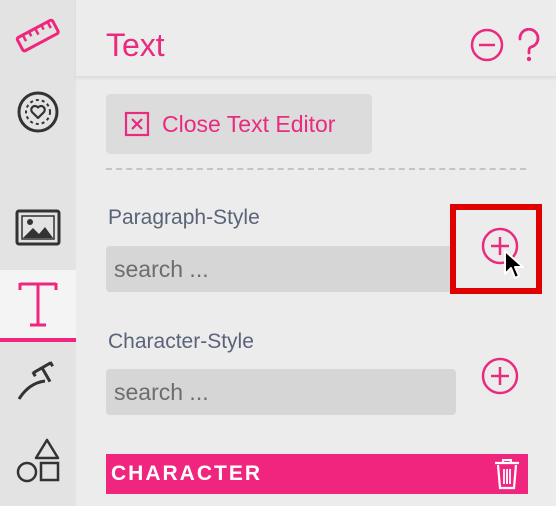 This screenshot has width=556, height=506. What do you see at coordinates (500, 376) in the screenshot?
I see `add-character-style-icon` at bounding box center [500, 376].